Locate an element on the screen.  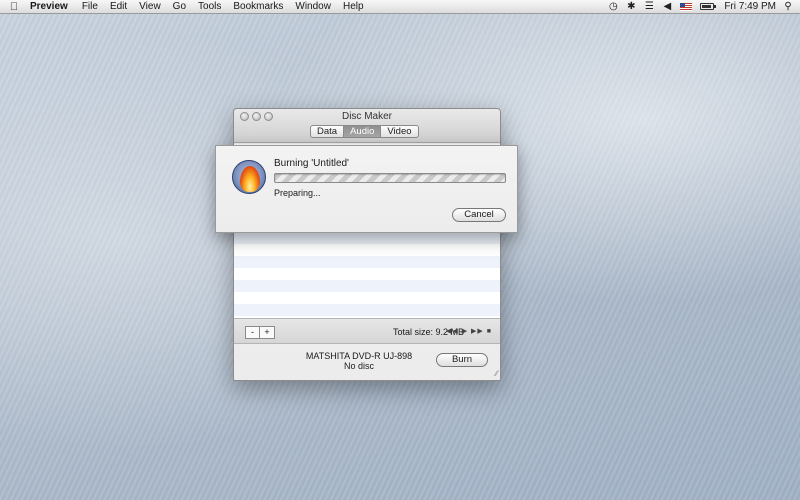
time-machine-icon: ◷ is located at coordinates (613, 7).